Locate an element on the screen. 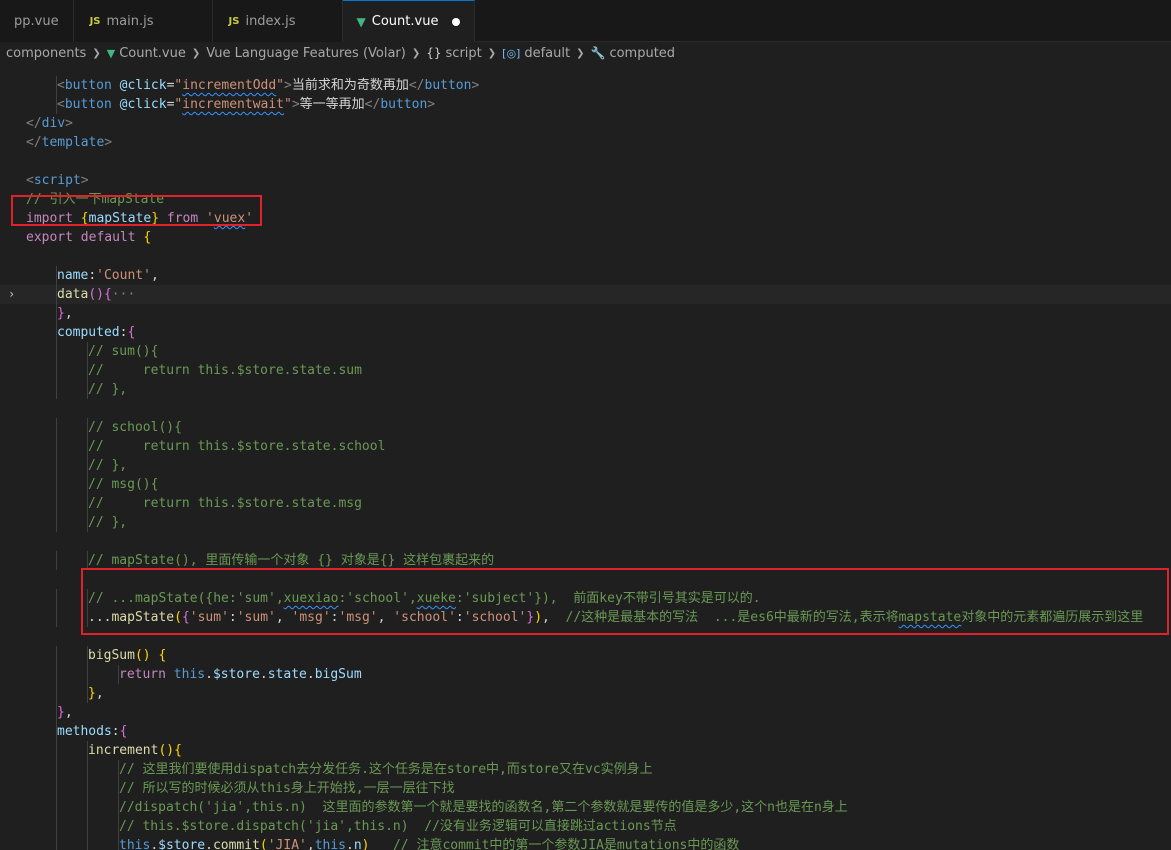 This screenshot has height=850, width=1171. code-token: mapState is located at coordinates (120, 218).